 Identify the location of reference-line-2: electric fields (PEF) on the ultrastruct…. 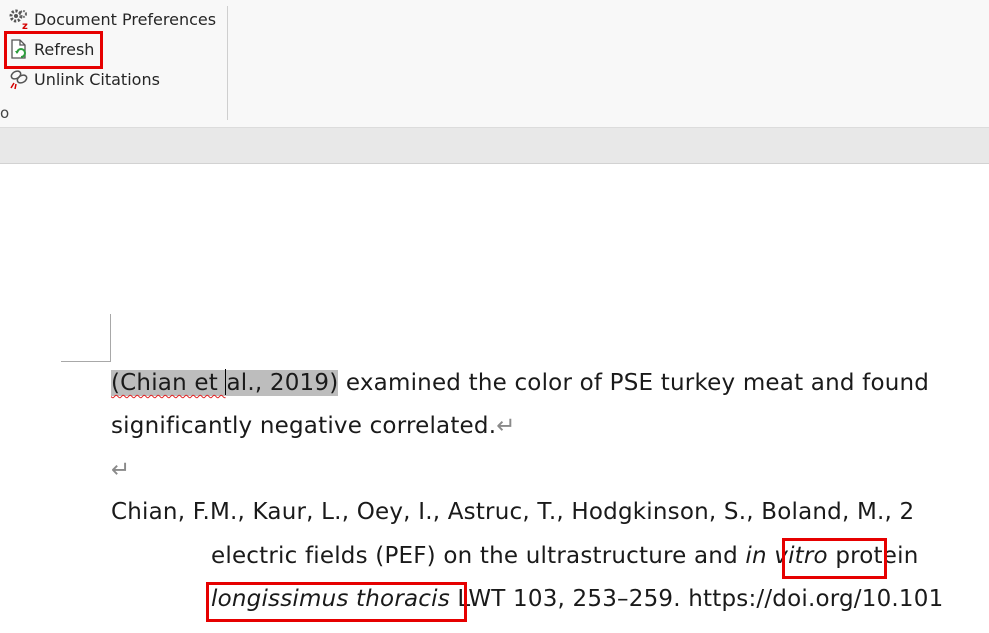
(565, 556).